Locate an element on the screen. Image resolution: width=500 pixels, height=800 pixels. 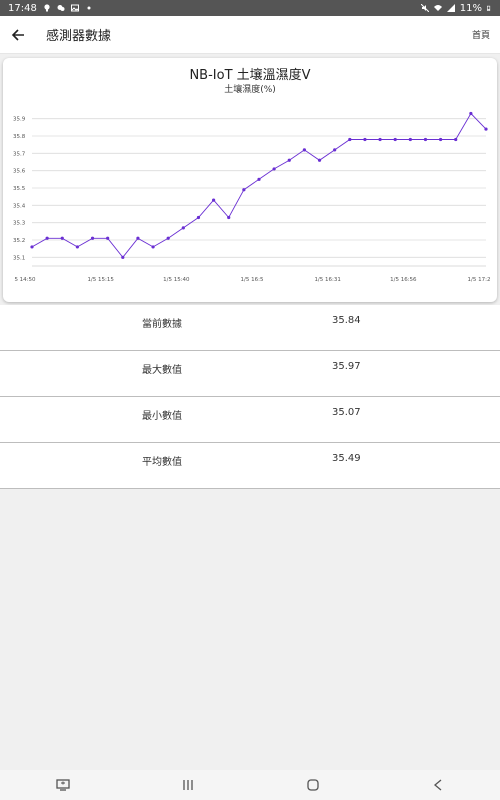
screenshot-button is located at coordinates (63, 785).